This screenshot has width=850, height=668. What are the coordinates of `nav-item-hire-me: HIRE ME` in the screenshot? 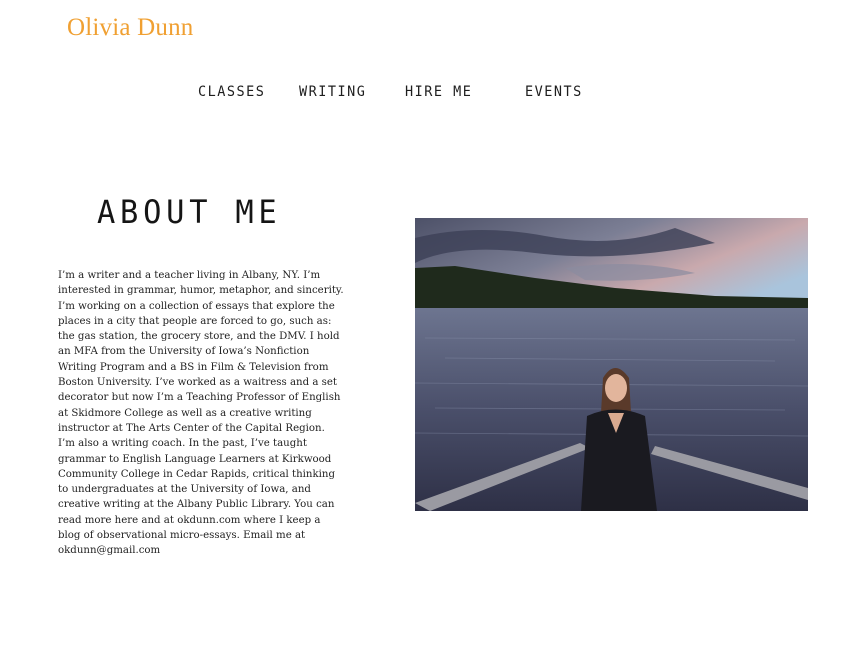 It's located at (438, 92).